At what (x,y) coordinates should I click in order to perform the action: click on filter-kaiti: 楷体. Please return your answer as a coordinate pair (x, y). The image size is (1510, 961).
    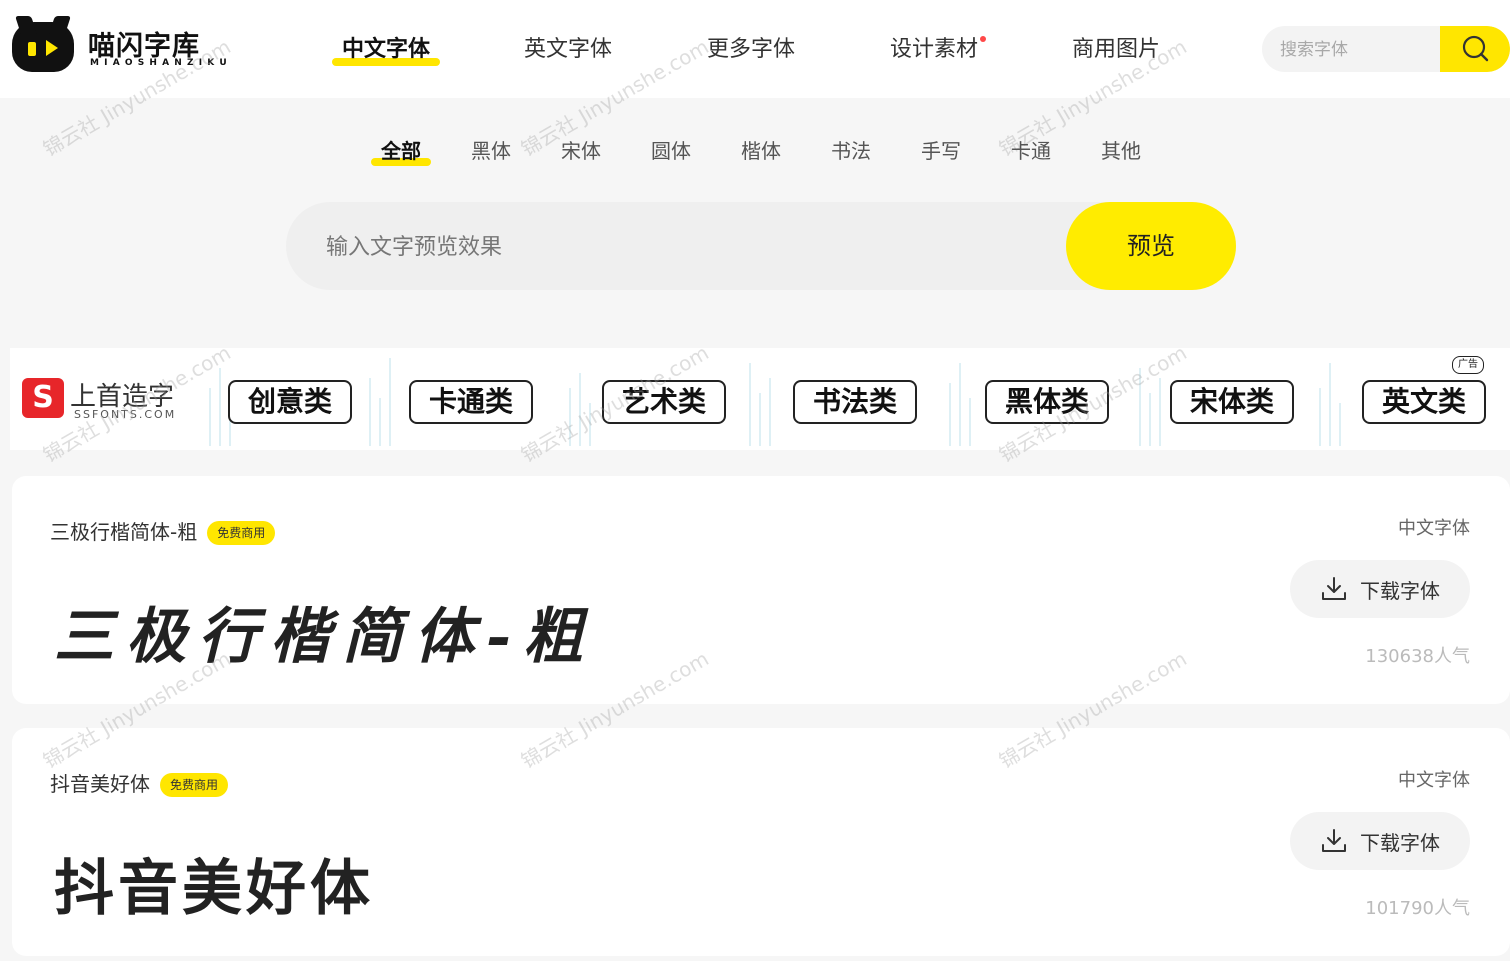
    Looking at the image, I should click on (761, 151).